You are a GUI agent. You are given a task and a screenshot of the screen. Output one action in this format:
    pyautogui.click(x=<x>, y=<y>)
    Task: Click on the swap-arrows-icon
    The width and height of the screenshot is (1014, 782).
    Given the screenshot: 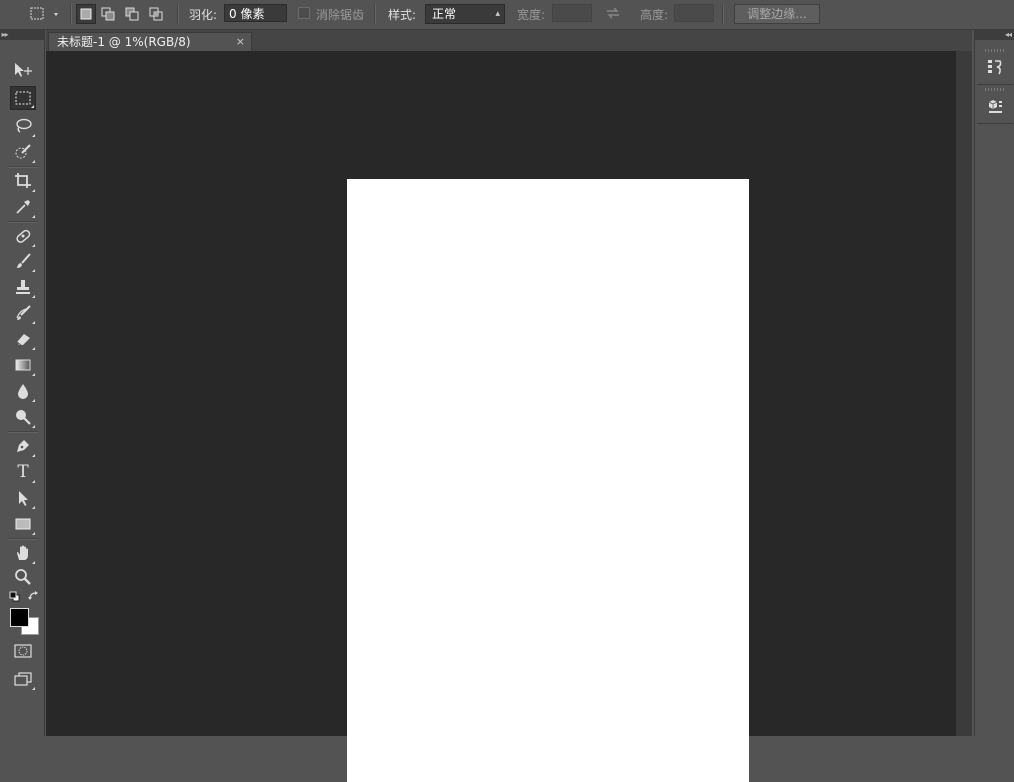 What is the action you would take?
    pyautogui.click(x=613, y=13)
    